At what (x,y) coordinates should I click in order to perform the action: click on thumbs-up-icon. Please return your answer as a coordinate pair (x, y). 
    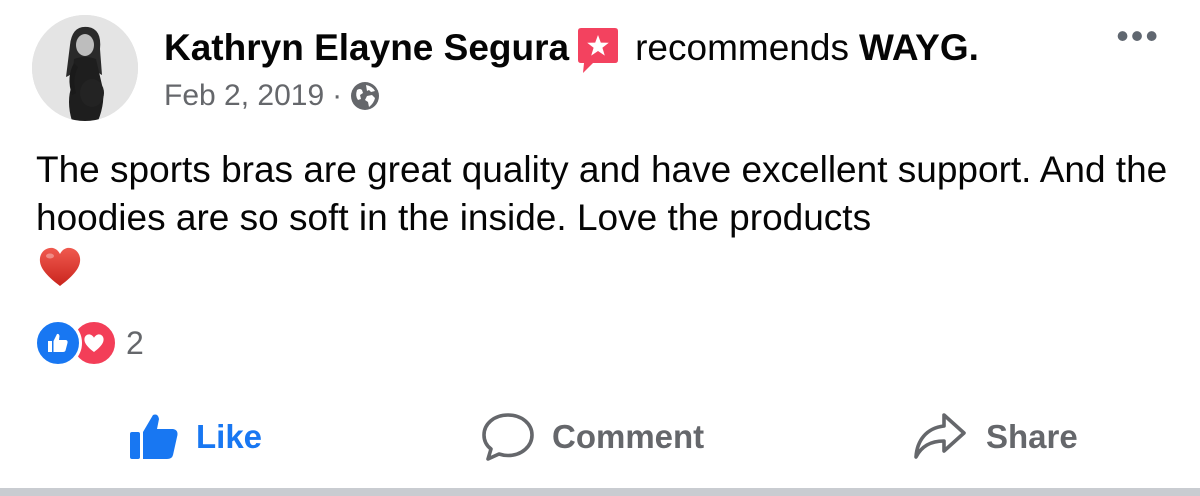
    Looking at the image, I should click on (154, 437).